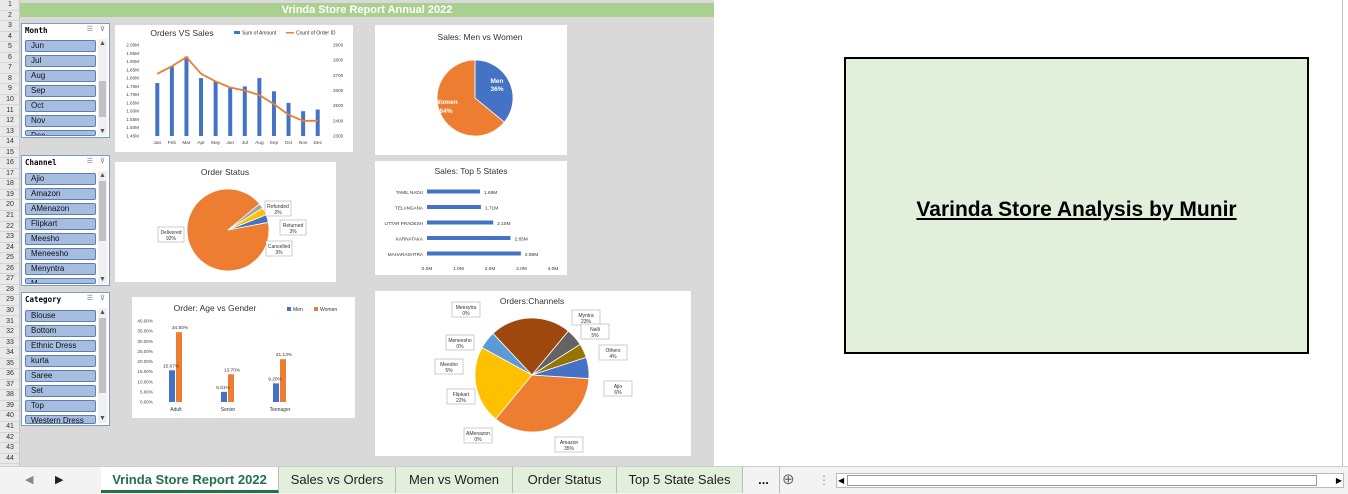 This screenshot has height=494, width=1348. I want to click on slicer-item: Western Dress, so click(60, 419).